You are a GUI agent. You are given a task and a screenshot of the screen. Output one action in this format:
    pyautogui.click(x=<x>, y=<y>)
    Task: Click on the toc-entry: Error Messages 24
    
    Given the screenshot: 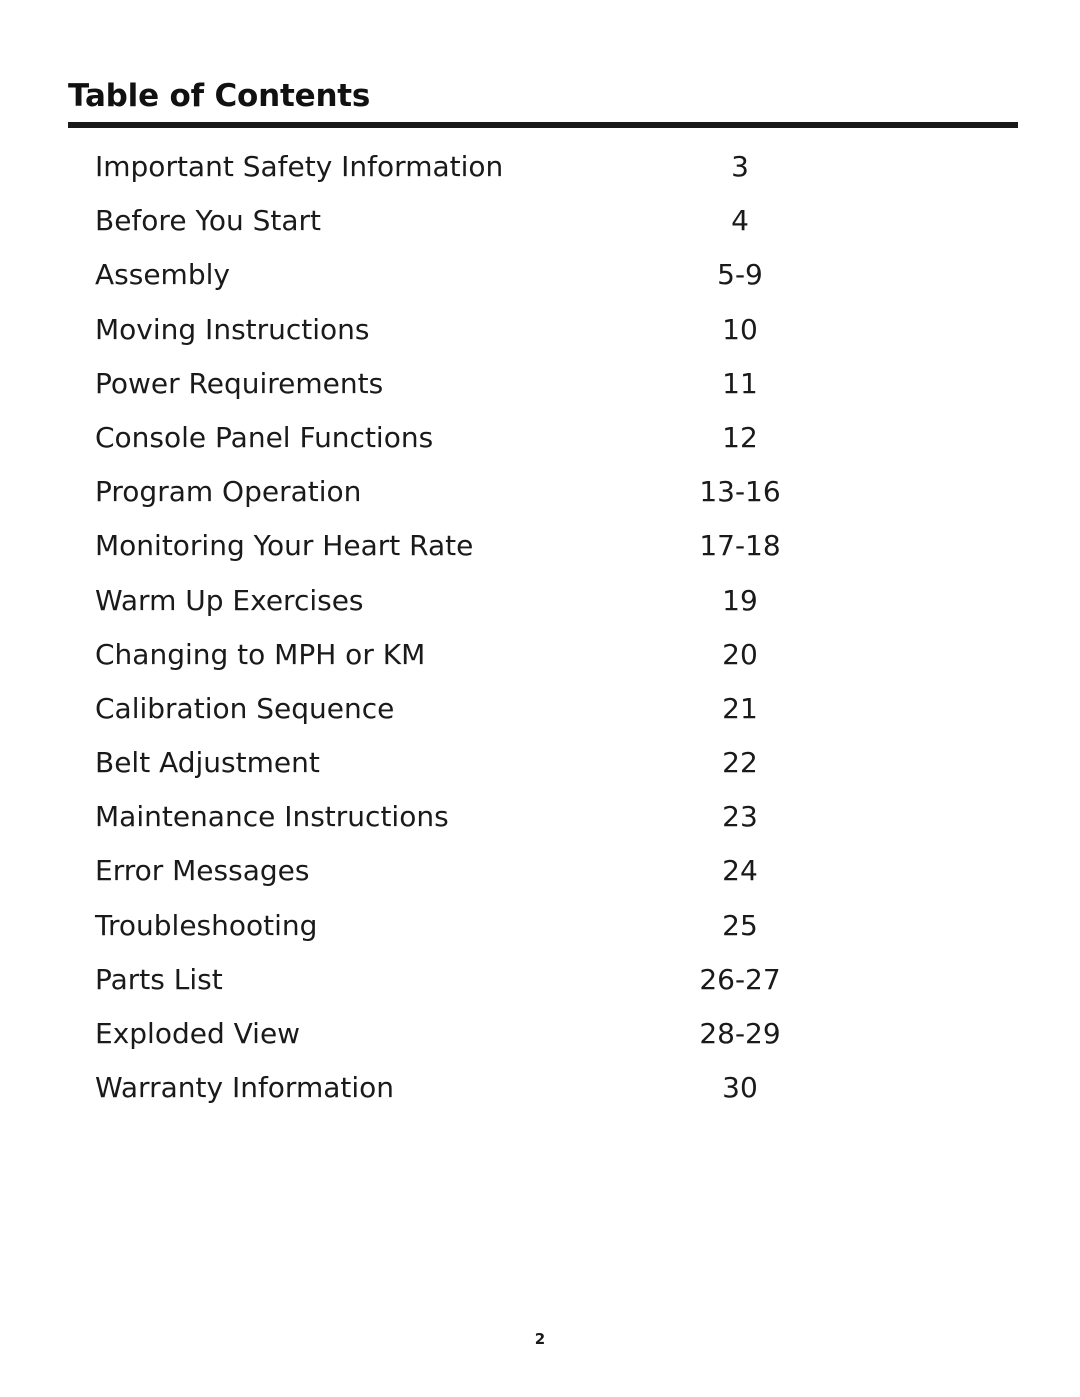 What is the action you would take?
    pyautogui.click(x=543, y=881)
    